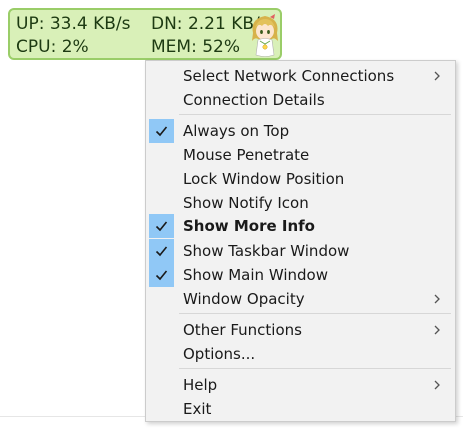  Describe the element at coordinates (266, 251) in the screenshot. I see `menu-item-label: Show Taskbar Window` at that location.